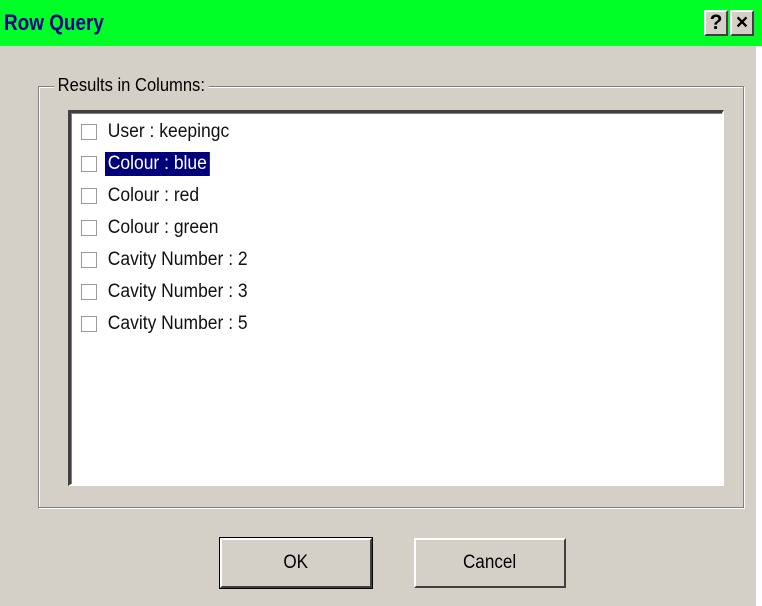  I want to click on list-item: Cavity Number : 5, so click(172, 324).